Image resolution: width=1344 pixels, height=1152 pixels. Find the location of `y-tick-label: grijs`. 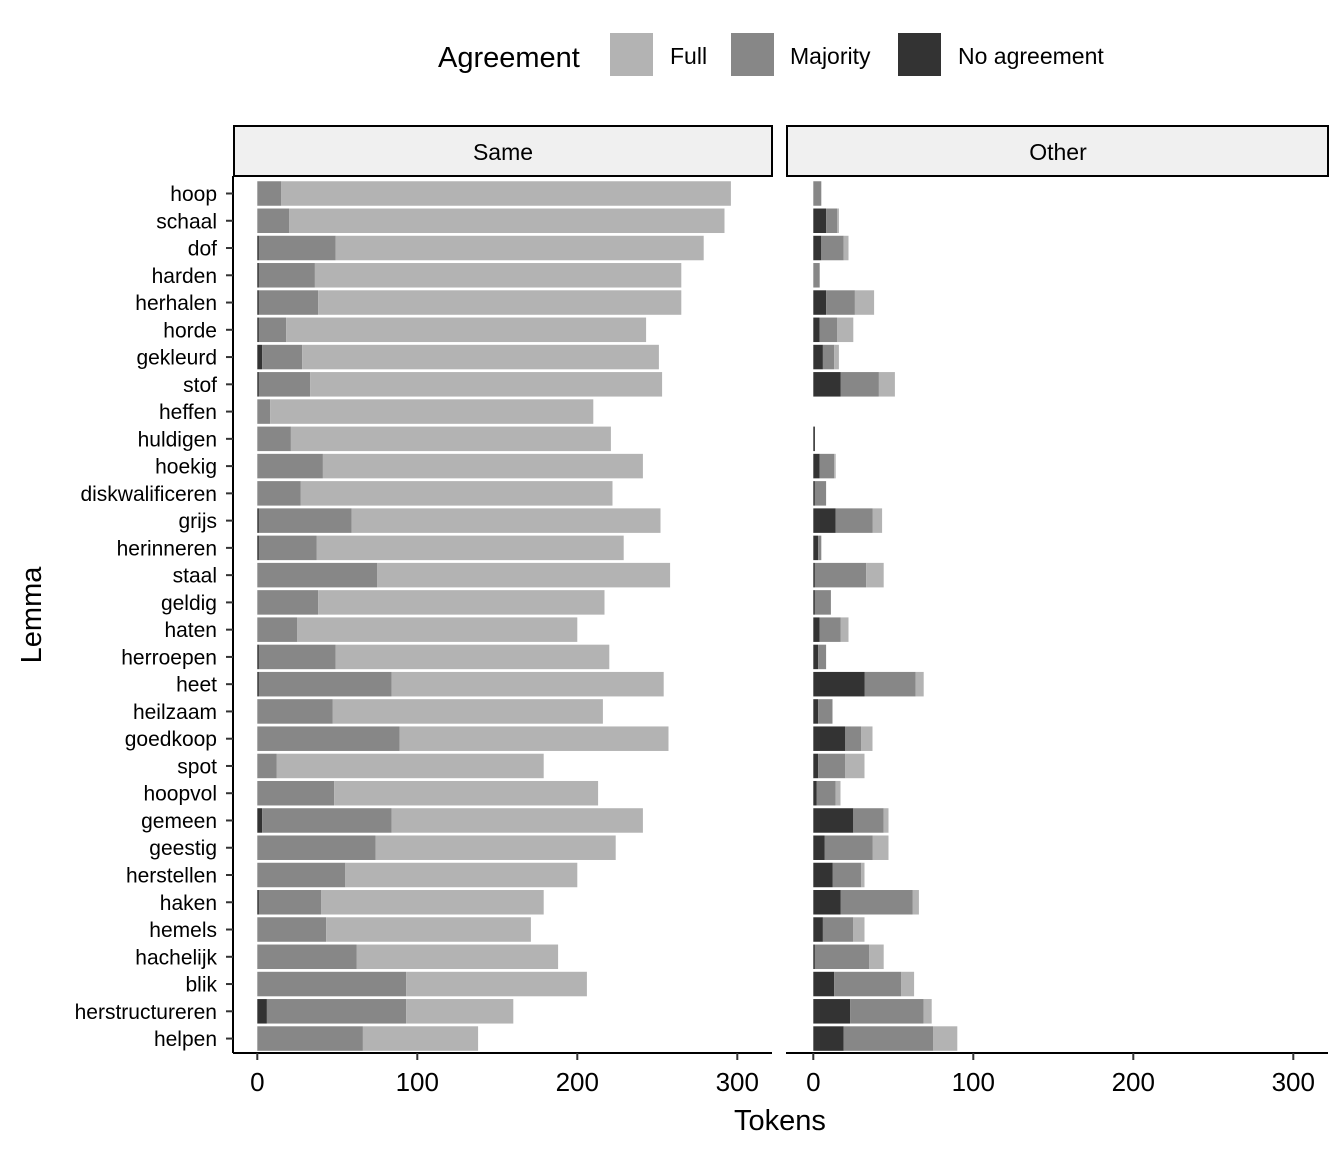

y-tick-label: grijs is located at coordinates (197, 521).